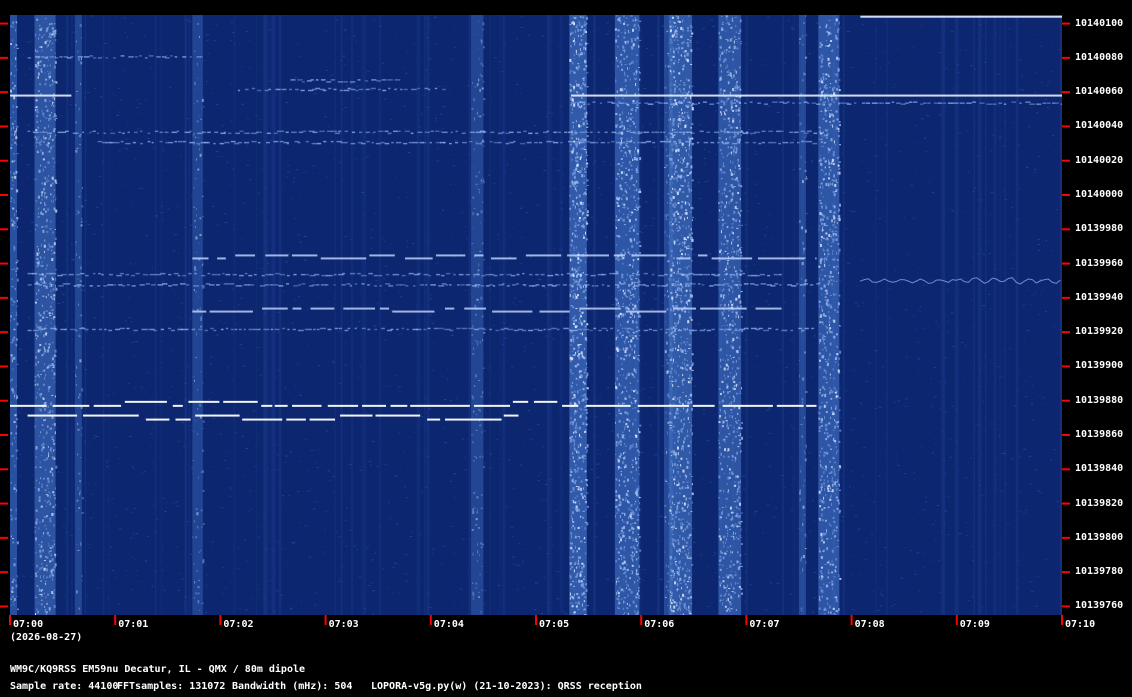 The height and width of the screenshot is (697, 1132). What do you see at coordinates (1099, 503) in the screenshot?
I see `y-tick-label: 10139820` at bounding box center [1099, 503].